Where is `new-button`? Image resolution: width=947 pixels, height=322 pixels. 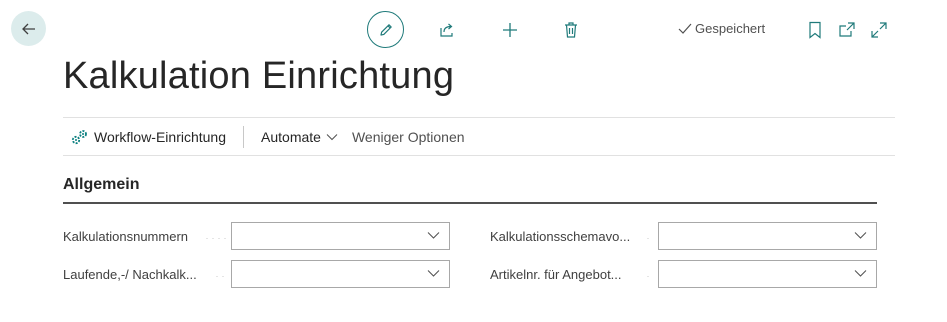
new-button is located at coordinates (510, 30).